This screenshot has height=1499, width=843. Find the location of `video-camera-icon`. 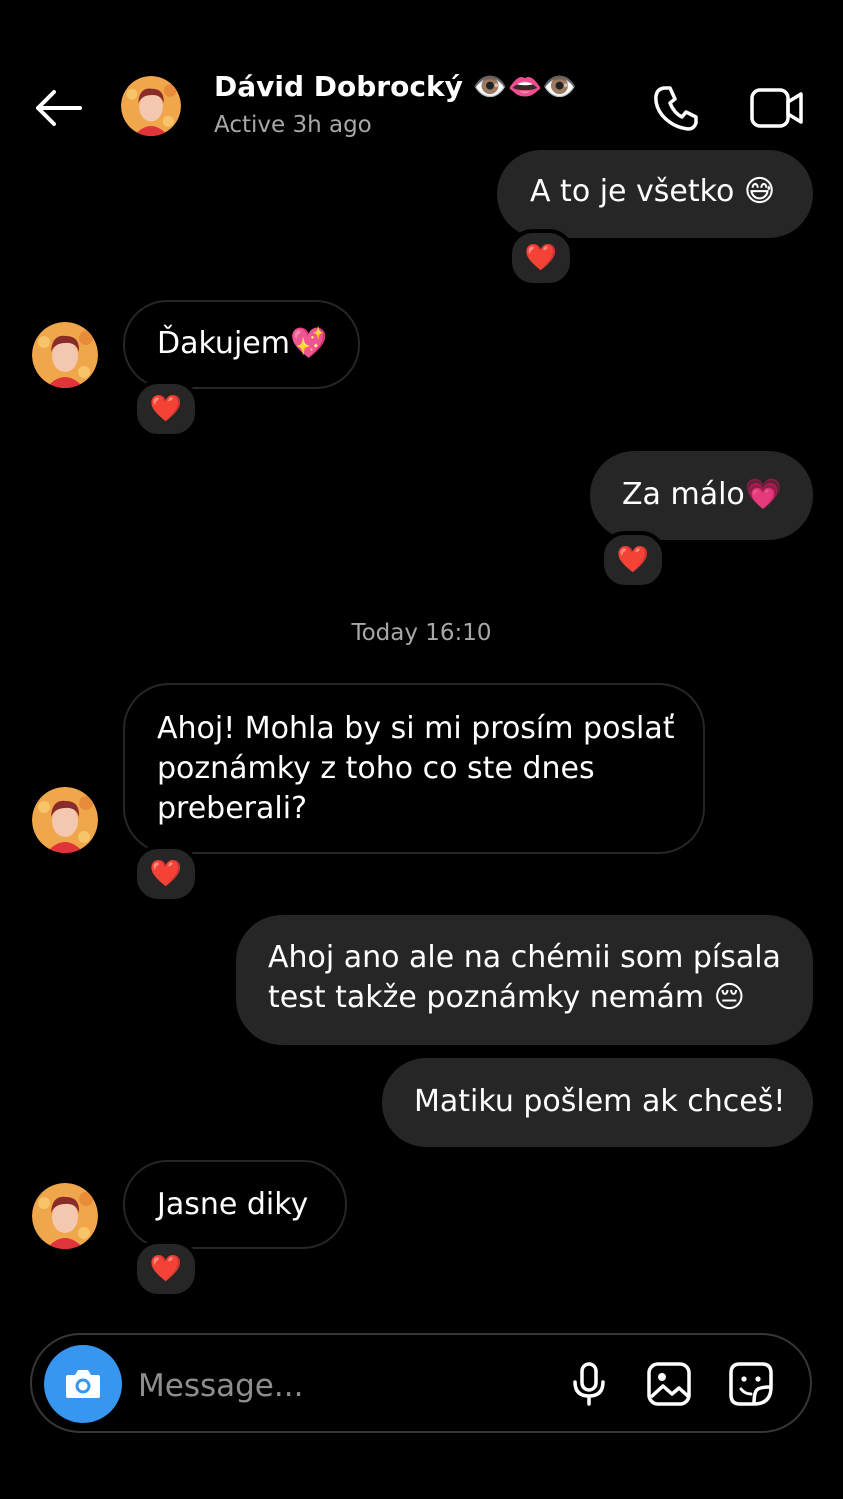

video-camera-icon is located at coordinates (777, 108).